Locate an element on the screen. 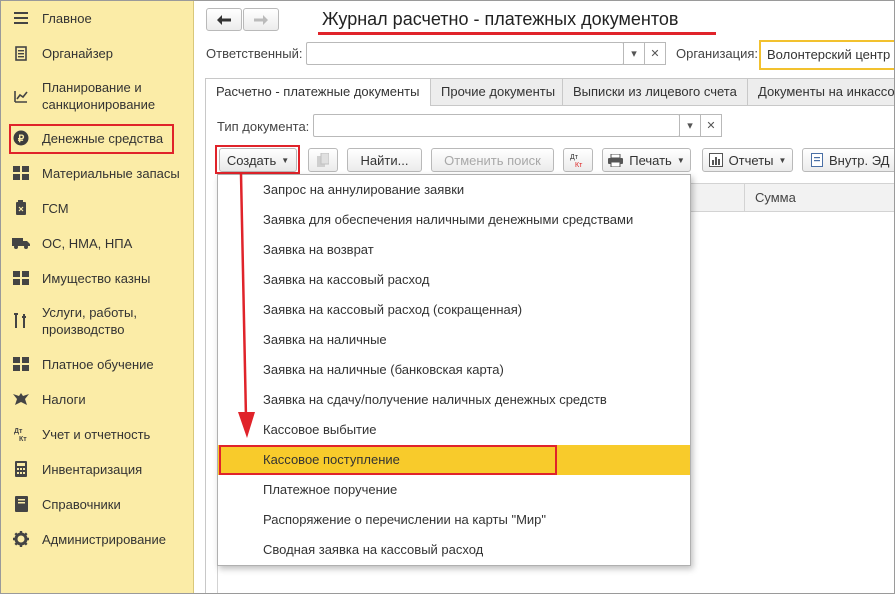  tab-account-statements: Выписки из лицевого счета is located at coordinates (655, 91).